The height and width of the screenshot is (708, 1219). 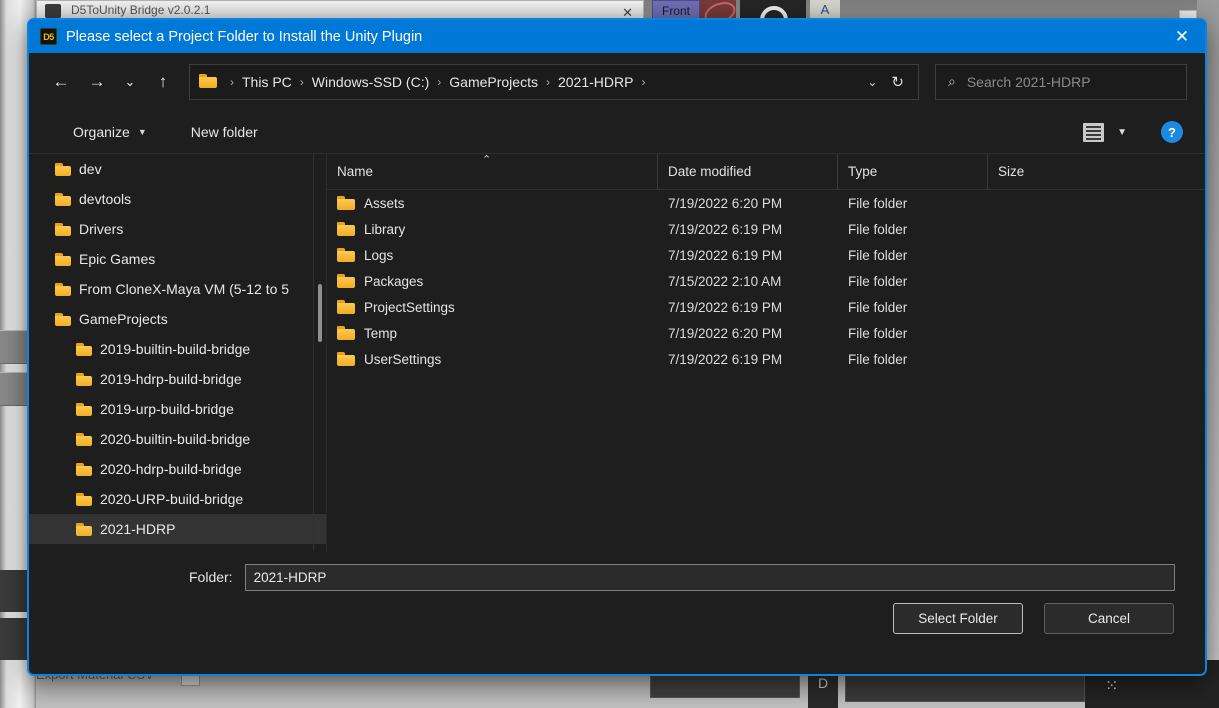 What do you see at coordinates (385, 229) in the screenshot?
I see `file-name-label: Library` at bounding box center [385, 229].